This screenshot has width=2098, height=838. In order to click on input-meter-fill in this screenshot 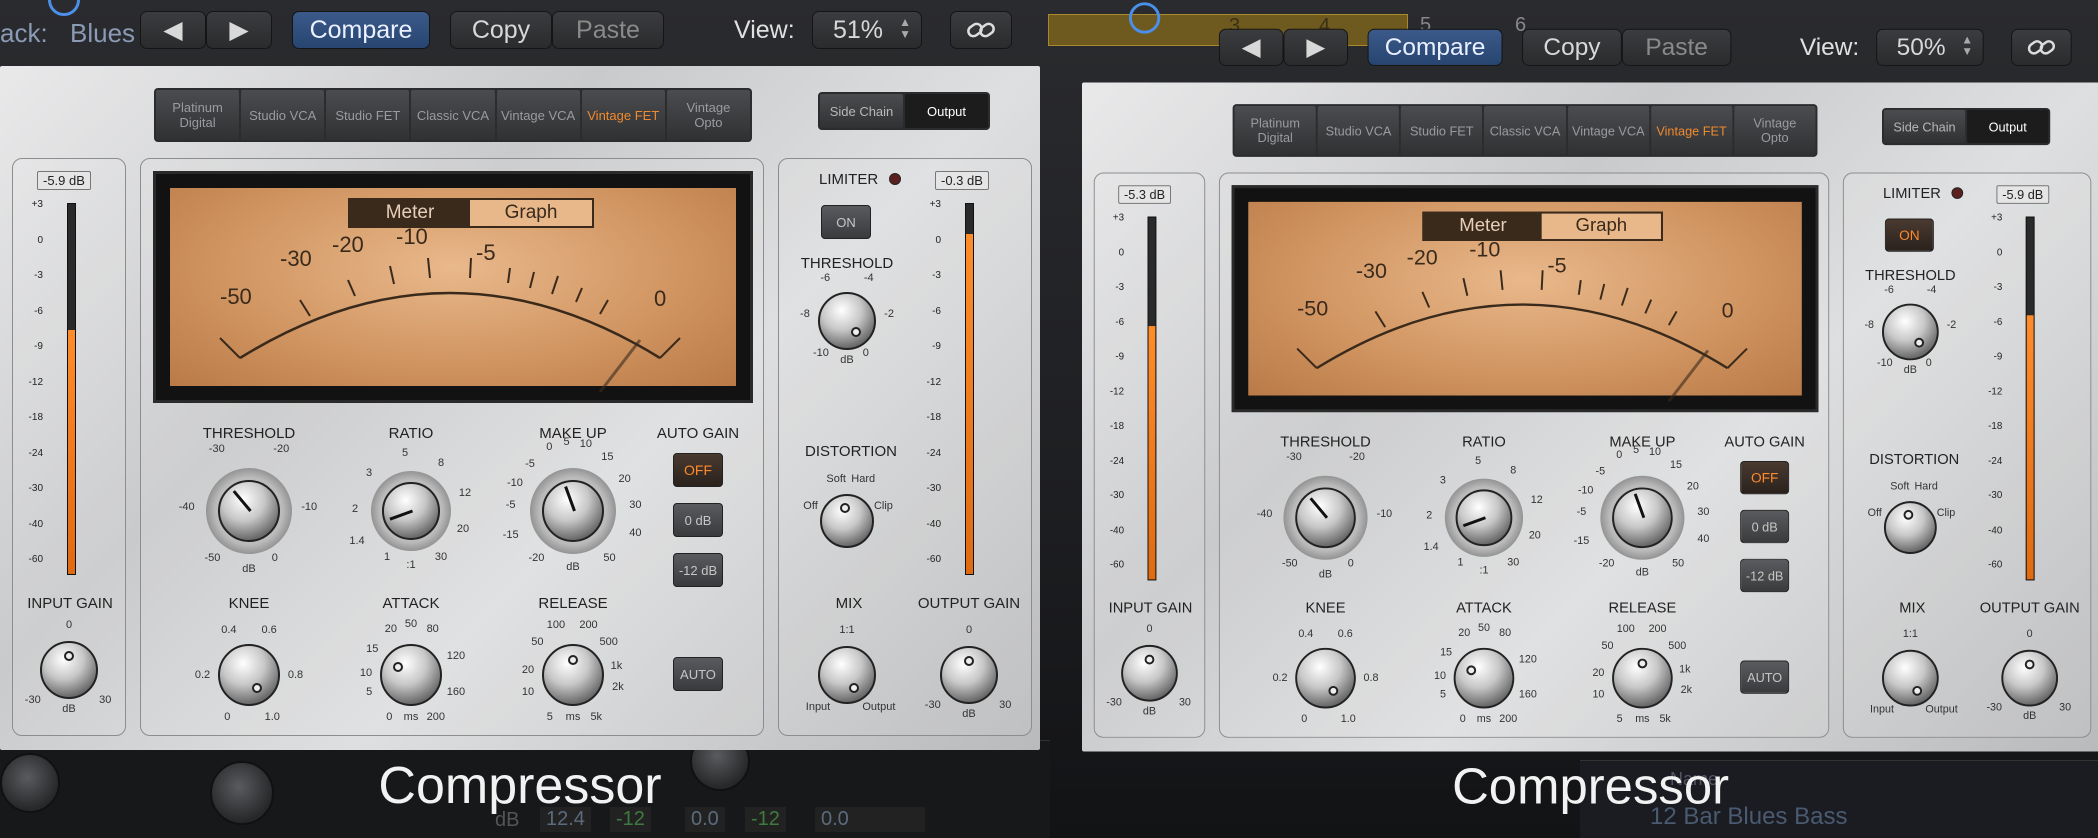, I will do `click(1152, 453)`.